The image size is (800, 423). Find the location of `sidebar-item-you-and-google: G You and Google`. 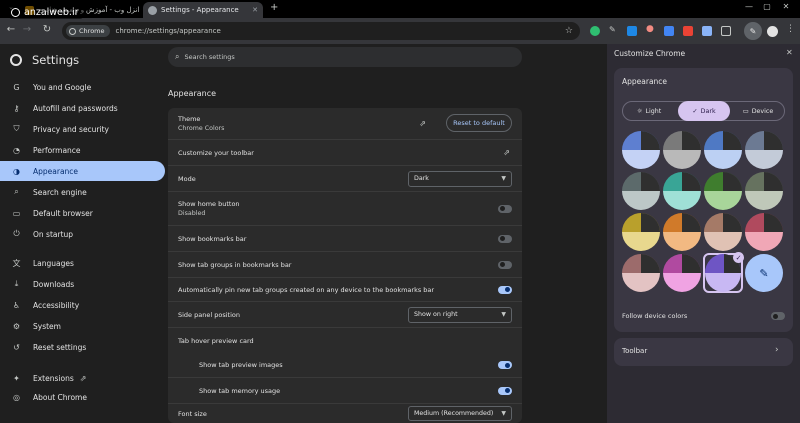

sidebar-item-you-and-google: G You and Google is located at coordinates (82, 87).